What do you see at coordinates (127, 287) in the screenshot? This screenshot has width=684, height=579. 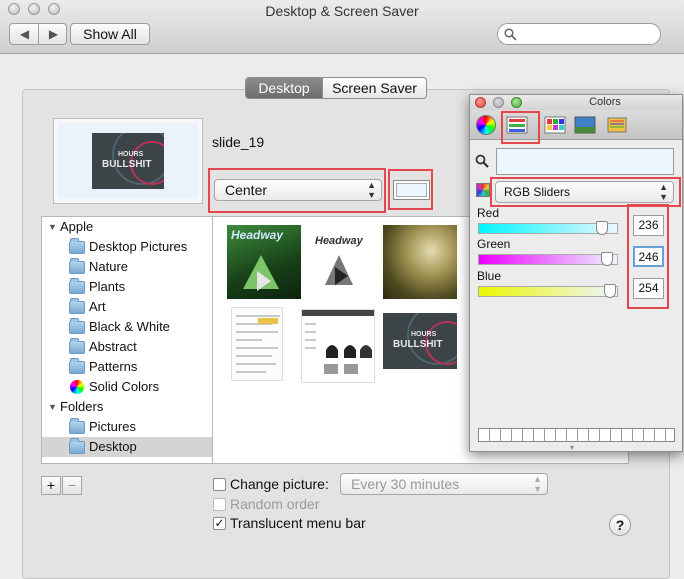 I see `sidebar-item-plants: Plants` at bounding box center [127, 287].